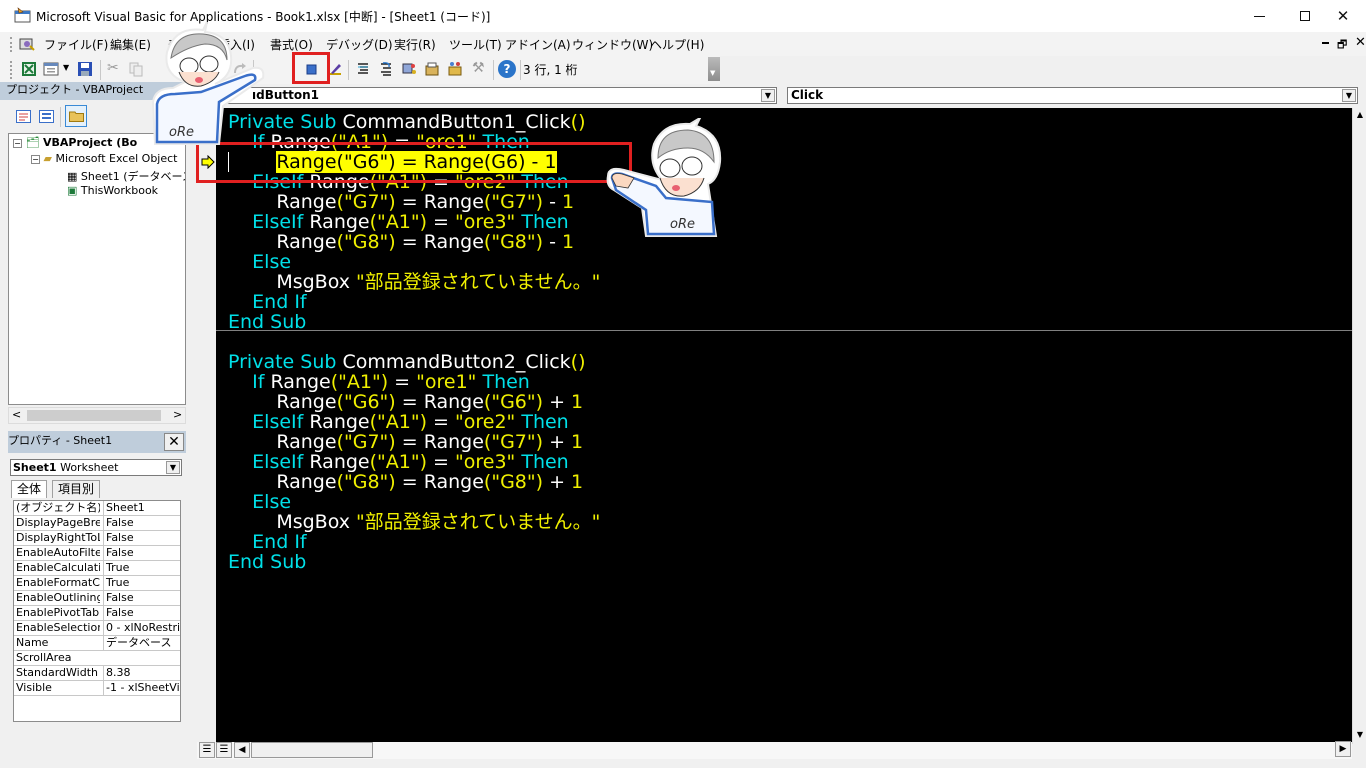  Describe the element at coordinates (97, 658) in the screenshot. I see `property-row: ScrollArea` at that location.